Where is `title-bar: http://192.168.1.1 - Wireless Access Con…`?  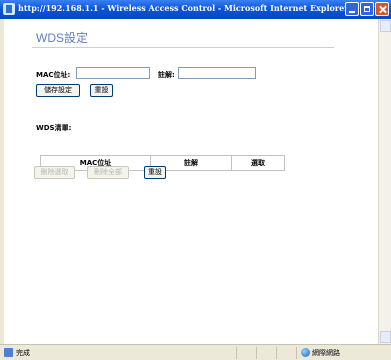
title-bar: http://192.168.1.1 - Wireless Access Con… is located at coordinates (195, 9).